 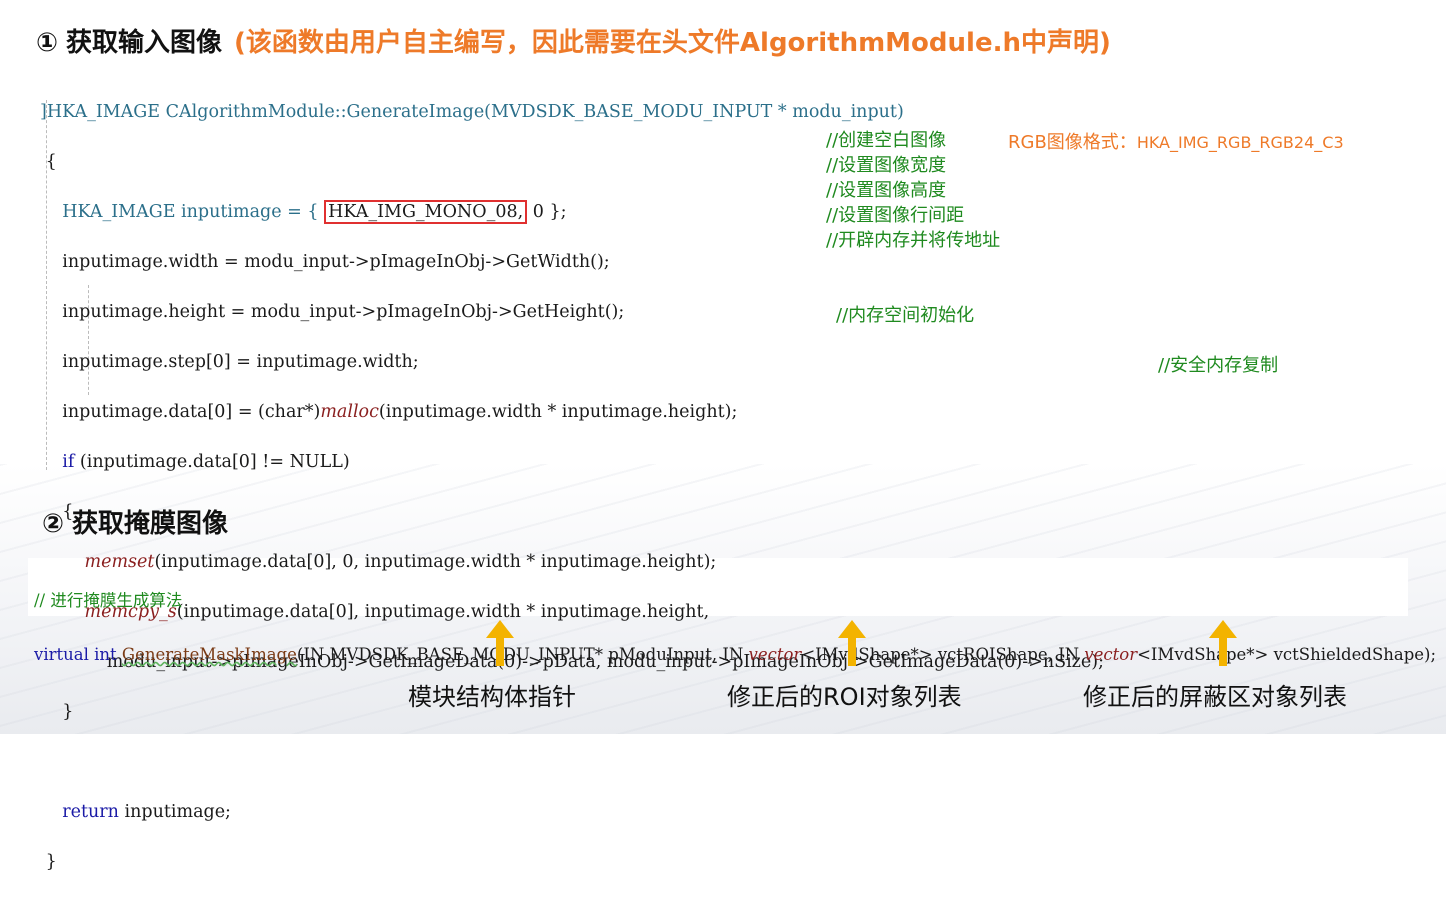 I want to click on rgb-format-note: RGB图像格式：HKA_IMG_RGB_RGB24_C3, so click(x=1176, y=141).